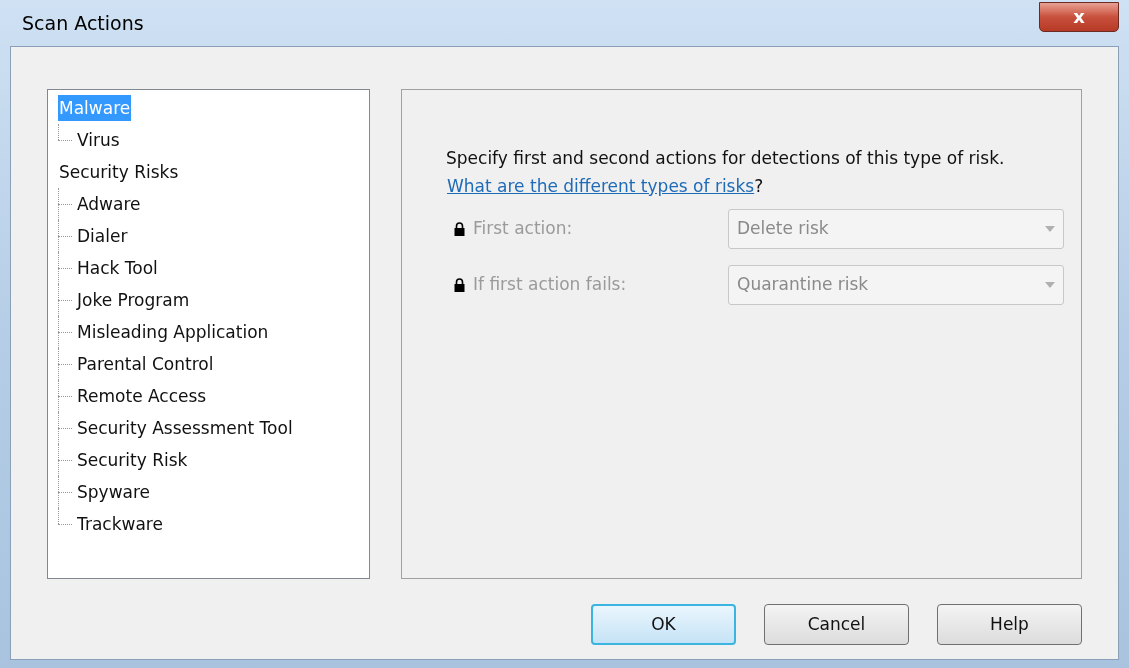 Image resolution: width=1129 pixels, height=668 pixels. What do you see at coordinates (98, 140) in the screenshot?
I see `tree-item: Virus` at bounding box center [98, 140].